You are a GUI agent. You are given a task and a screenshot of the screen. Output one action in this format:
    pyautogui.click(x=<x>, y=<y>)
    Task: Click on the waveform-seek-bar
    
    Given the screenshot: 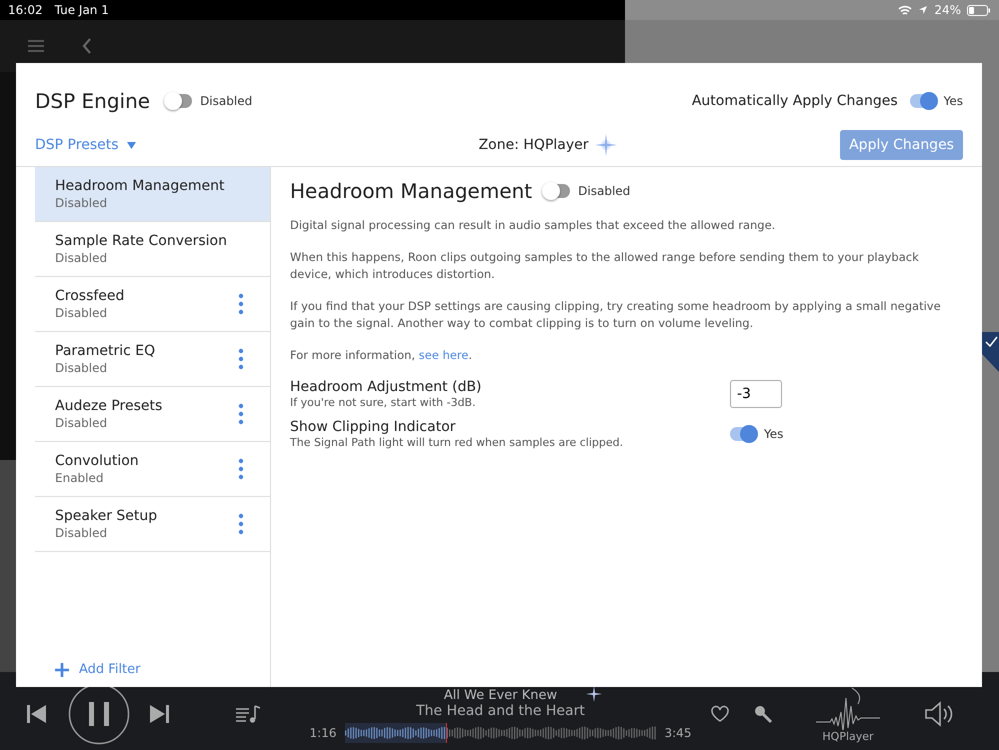 What is the action you would take?
    pyautogui.click(x=500, y=732)
    